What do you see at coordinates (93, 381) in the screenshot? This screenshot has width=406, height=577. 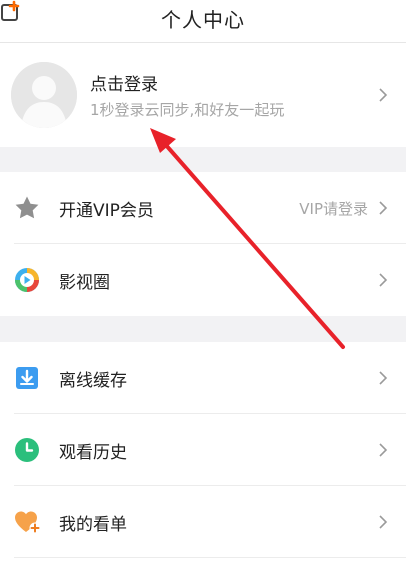 I see `menu-item-label: 离线缓存` at bounding box center [93, 381].